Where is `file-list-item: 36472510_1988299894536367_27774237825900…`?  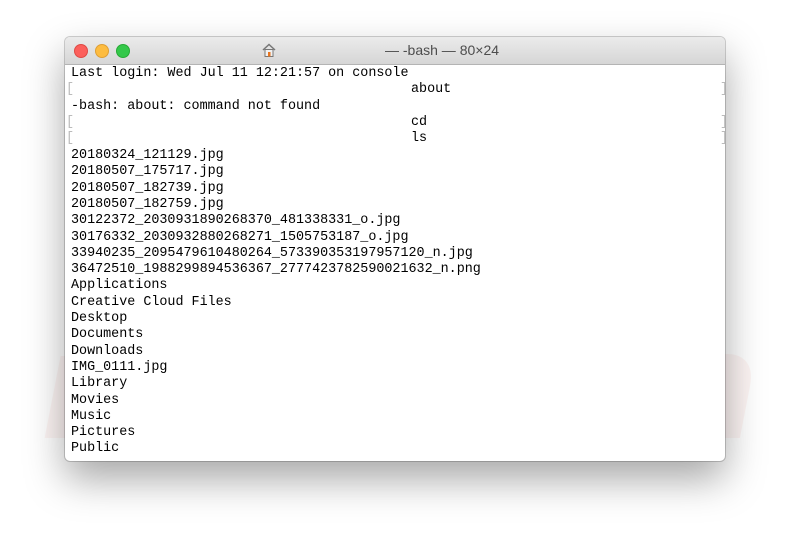 file-list-item: 36472510_1988299894536367_27774237825900… is located at coordinates (276, 270).